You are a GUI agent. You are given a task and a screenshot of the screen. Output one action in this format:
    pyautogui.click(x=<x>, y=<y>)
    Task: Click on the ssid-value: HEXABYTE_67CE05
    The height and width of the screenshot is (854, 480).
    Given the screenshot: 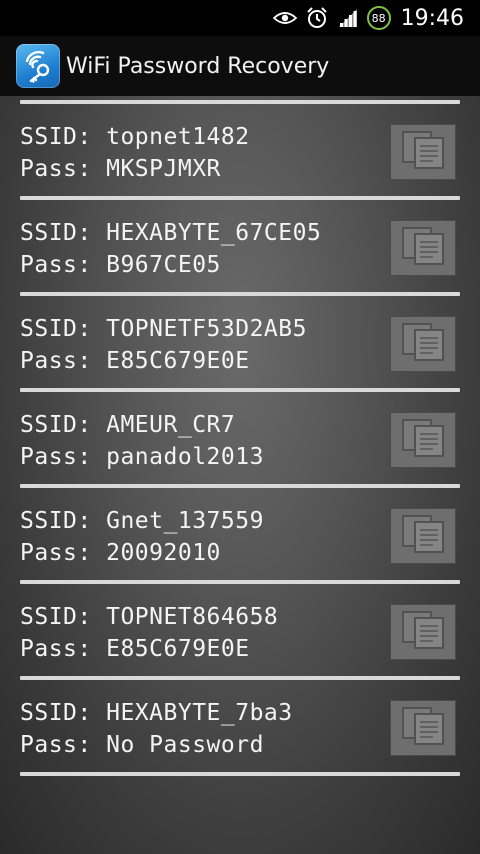 What is the action you would take?
    pyautogui.click(x=214, y=233)
    